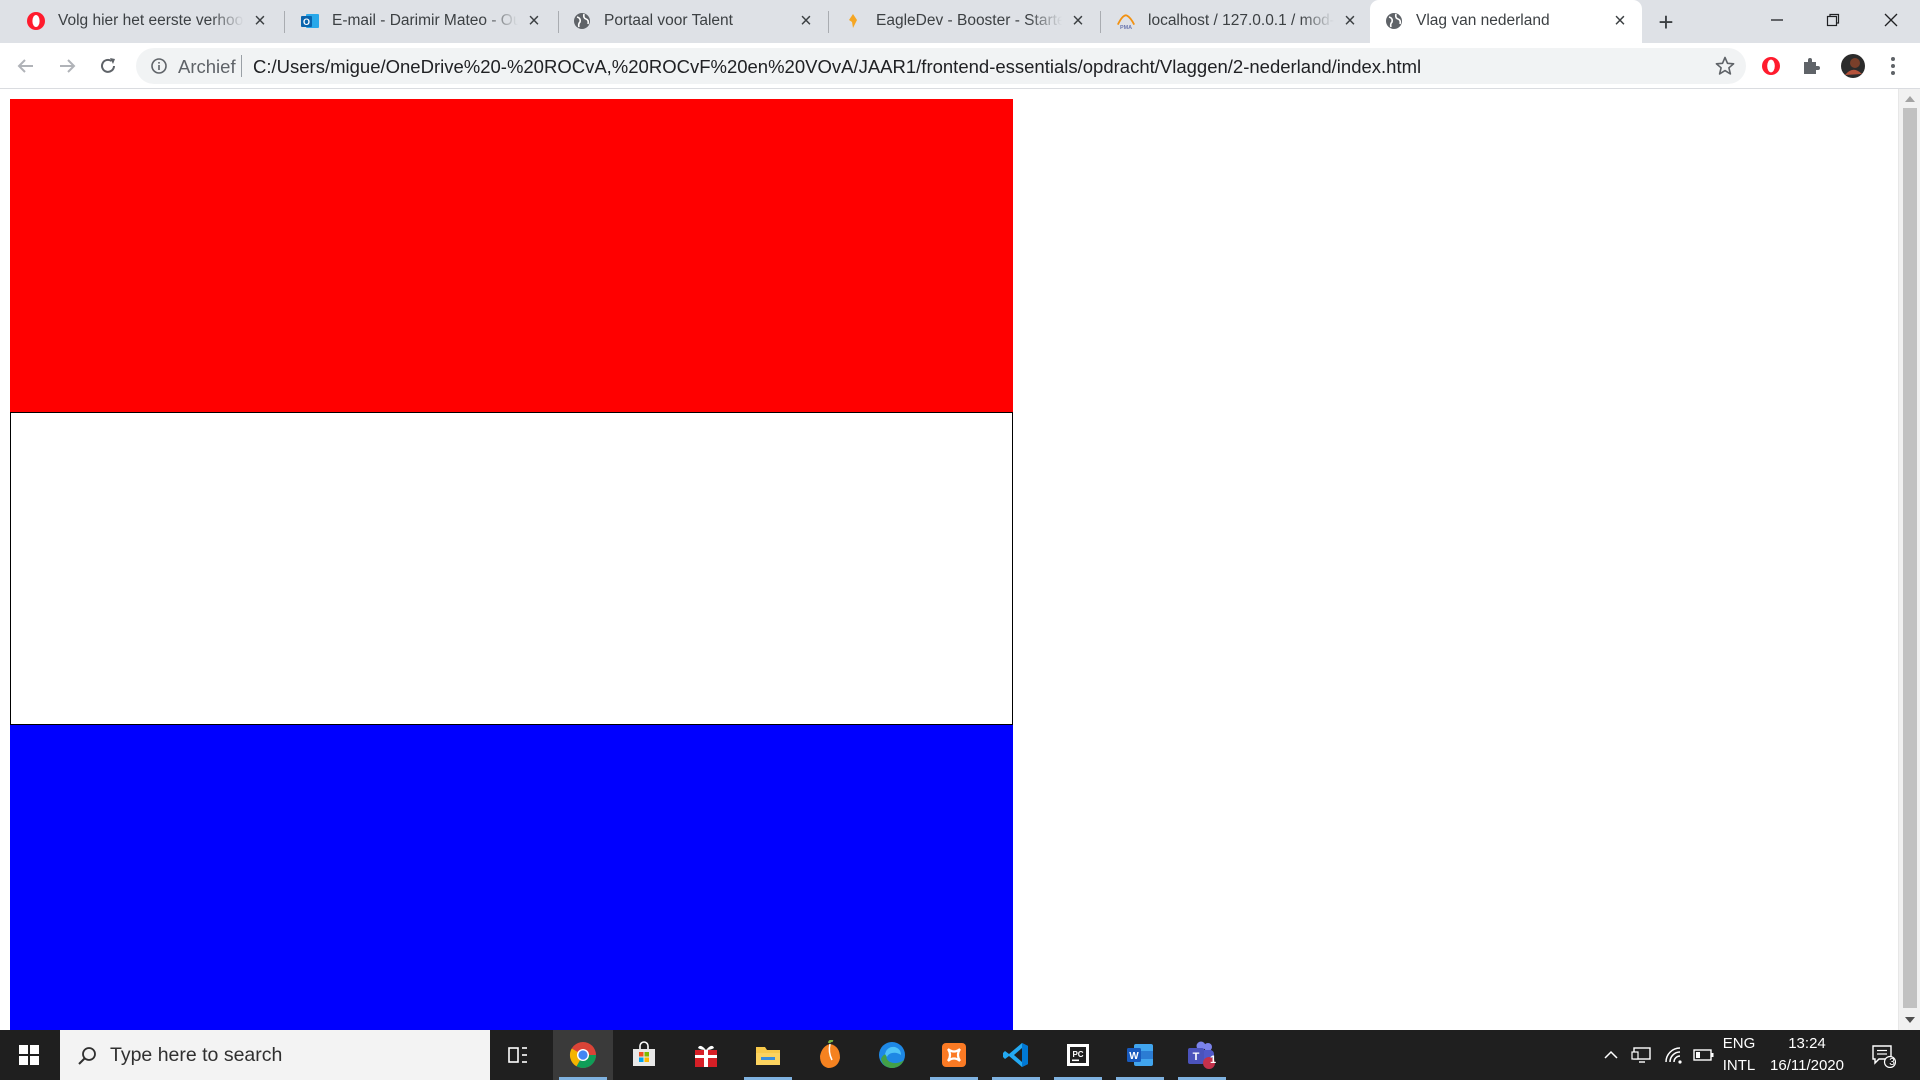 The width and height of the screenshot is (1920, 1080). I want to click on tab-vlag-van-nederland: Vlag van nederland ×, so click(1506, 21).